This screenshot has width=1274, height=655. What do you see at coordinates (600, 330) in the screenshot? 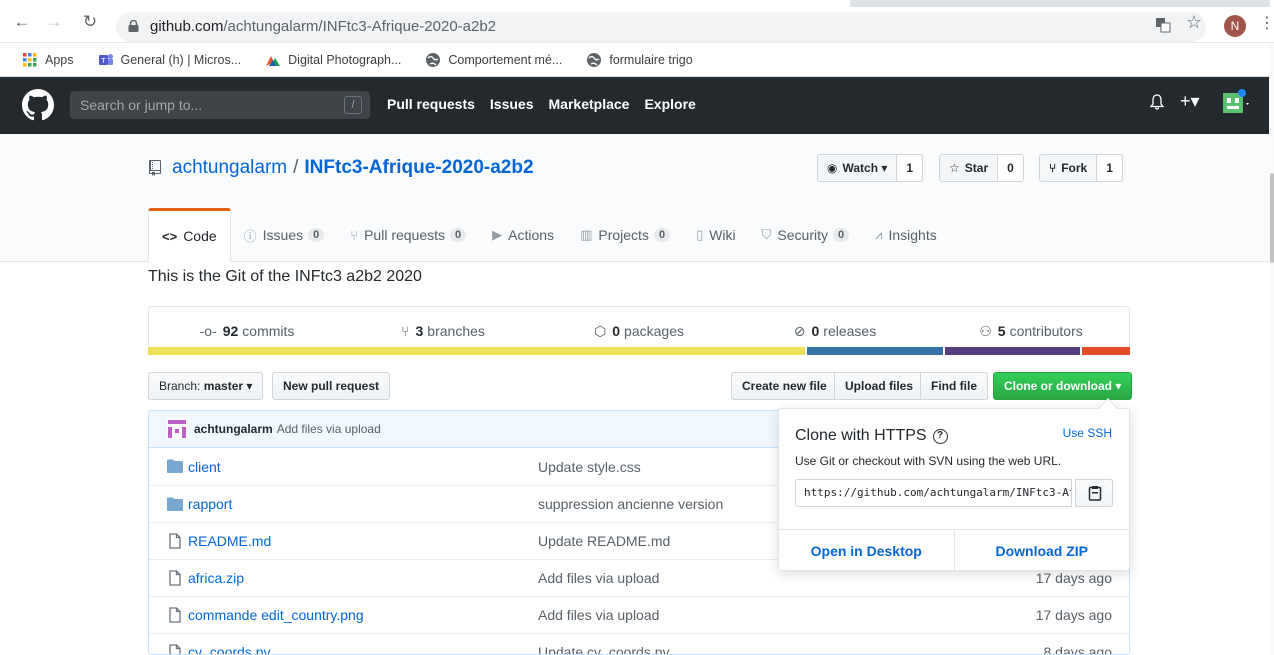
I see `package-icon: ⬡` at bounding box center [600, 330].